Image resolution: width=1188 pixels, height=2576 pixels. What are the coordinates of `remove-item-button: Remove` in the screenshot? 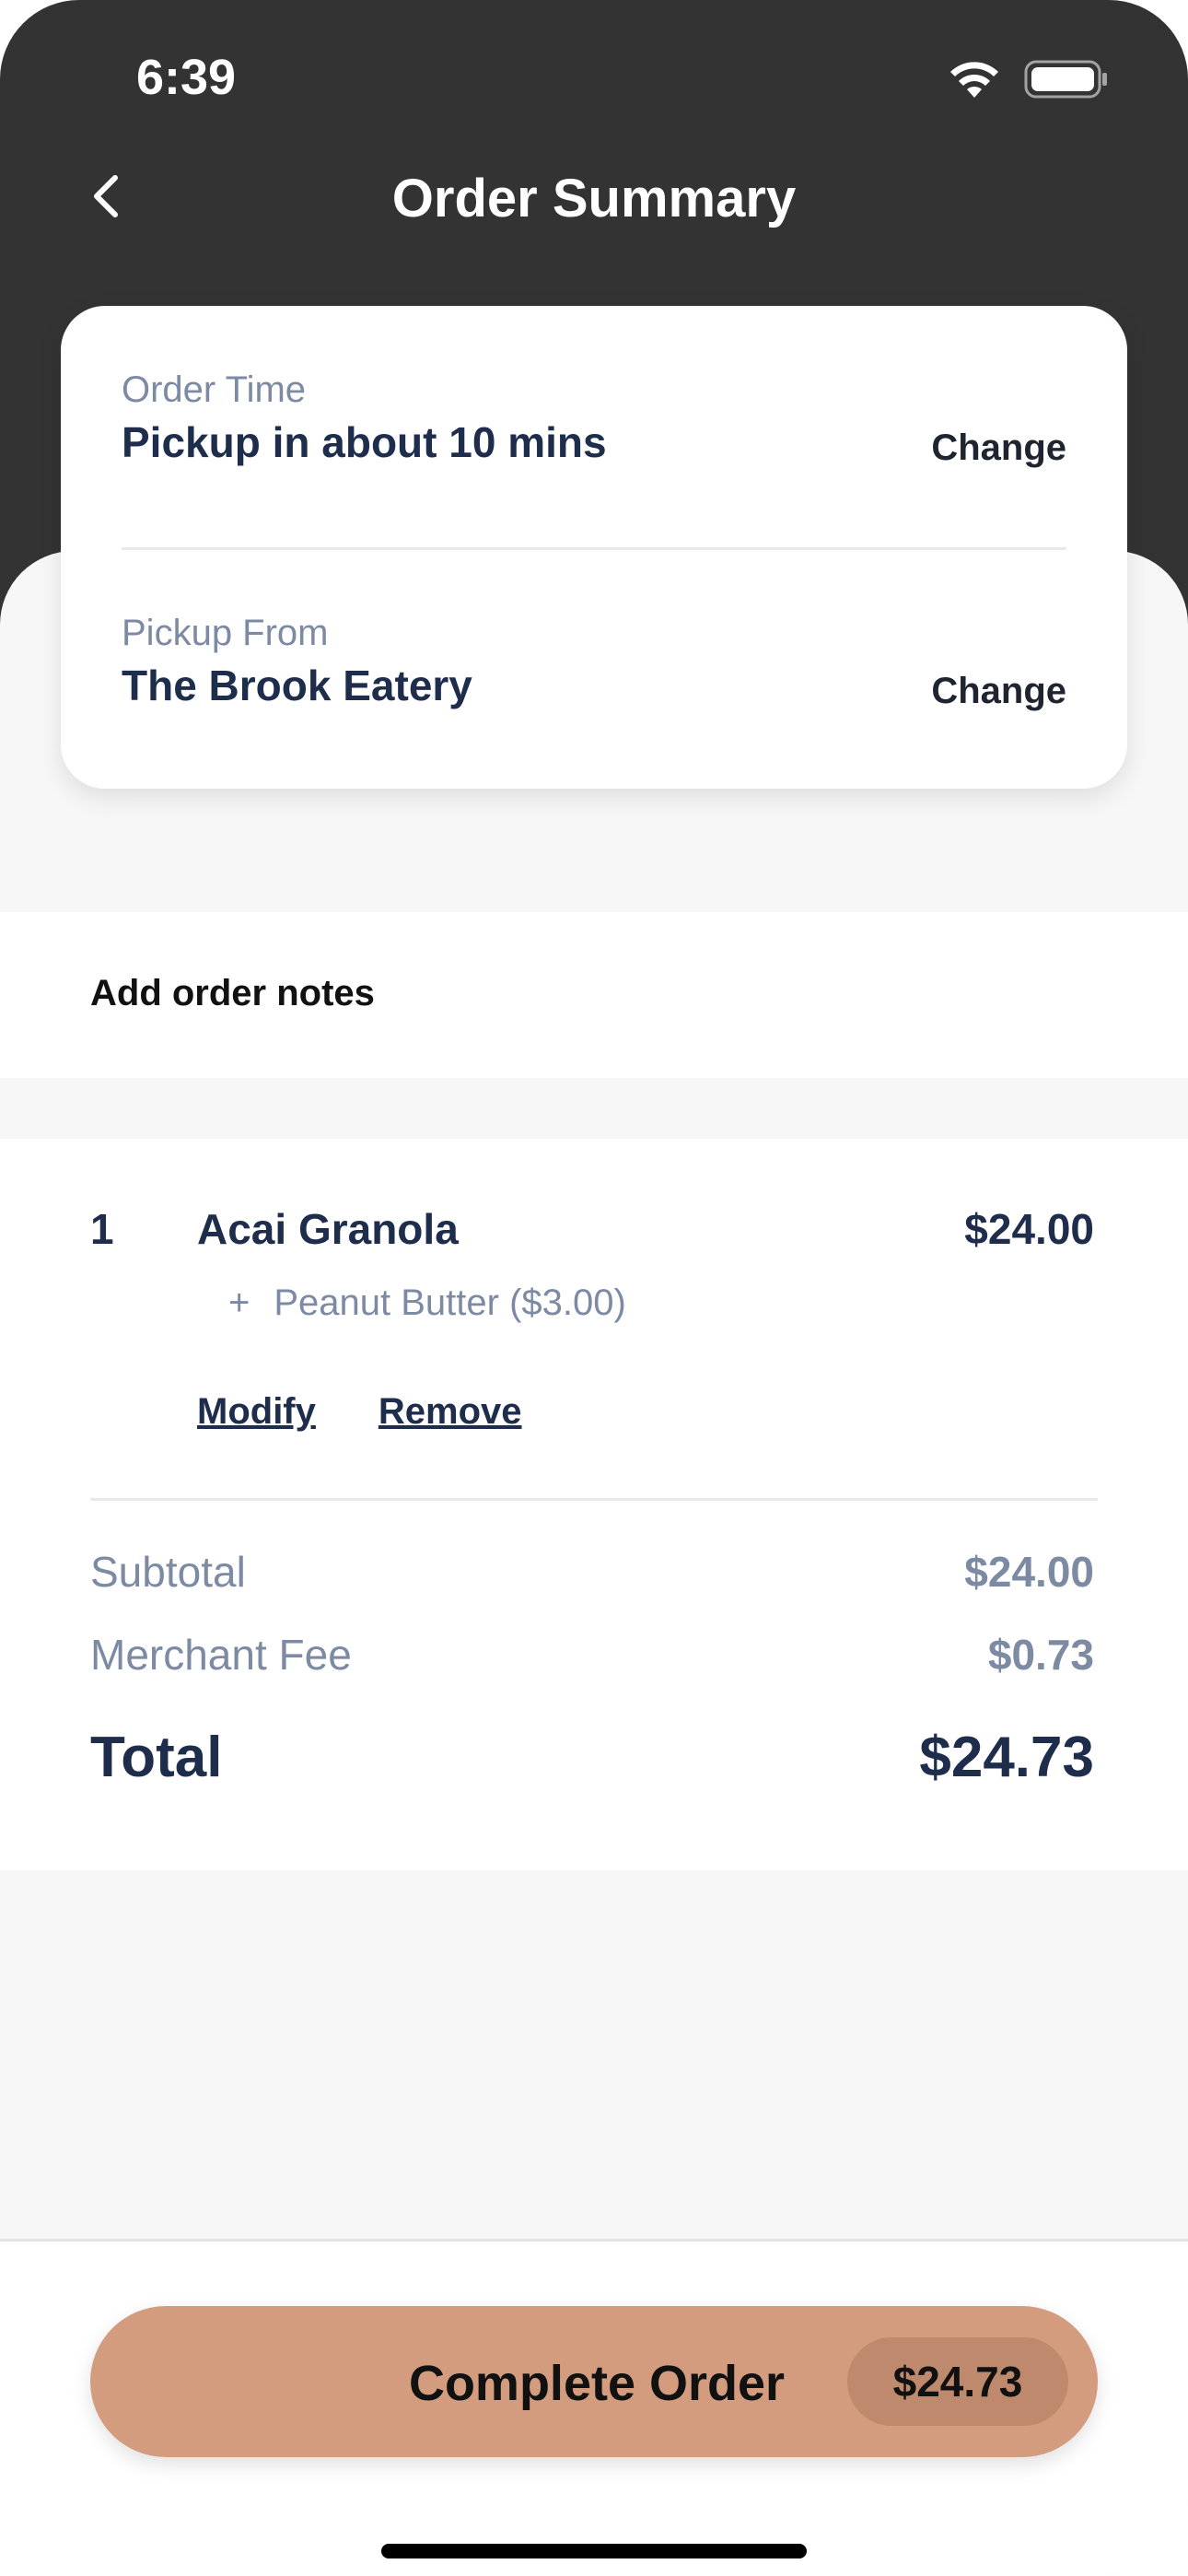 It's located at (451, 1411).